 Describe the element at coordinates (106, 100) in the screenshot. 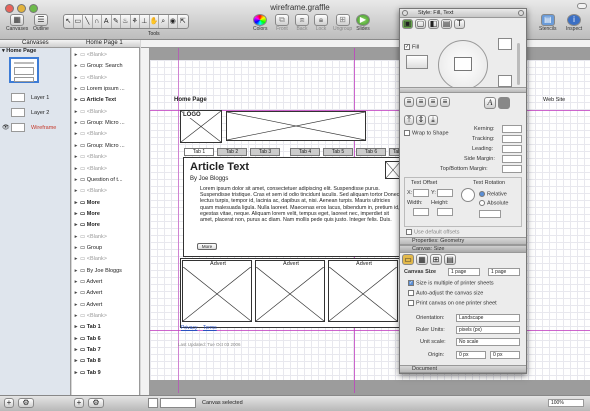

I see `outline-item: ▸ ▭ Article Text` at that location.